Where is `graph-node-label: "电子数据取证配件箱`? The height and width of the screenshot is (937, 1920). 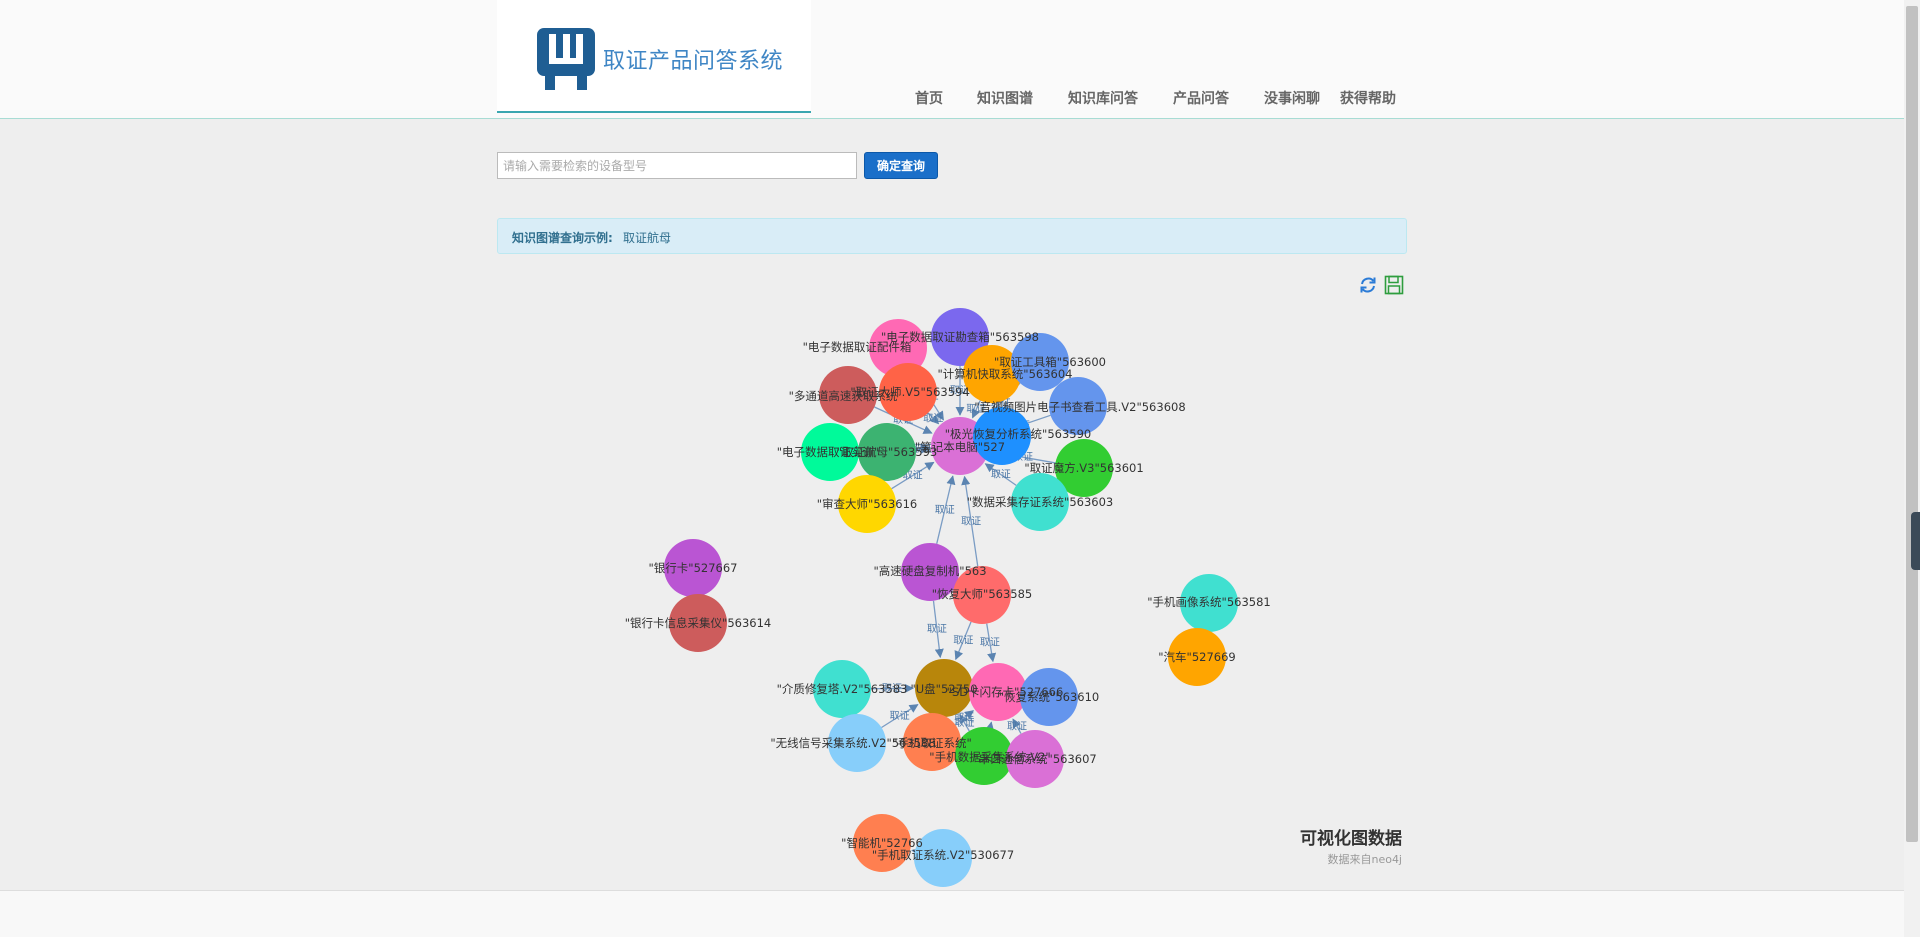
graph-node-label: "电子数据取证配件箱 is located at coordinates (857, 347).